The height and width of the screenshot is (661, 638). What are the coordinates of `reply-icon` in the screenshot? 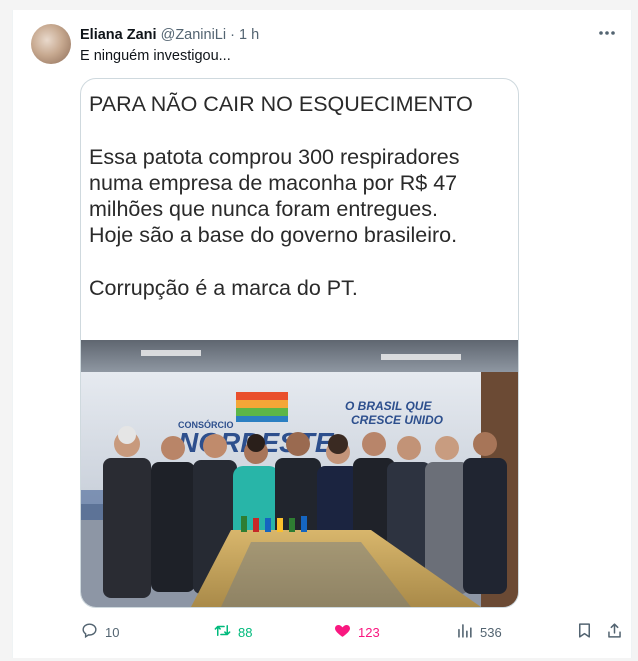 It's located at (89, 632).